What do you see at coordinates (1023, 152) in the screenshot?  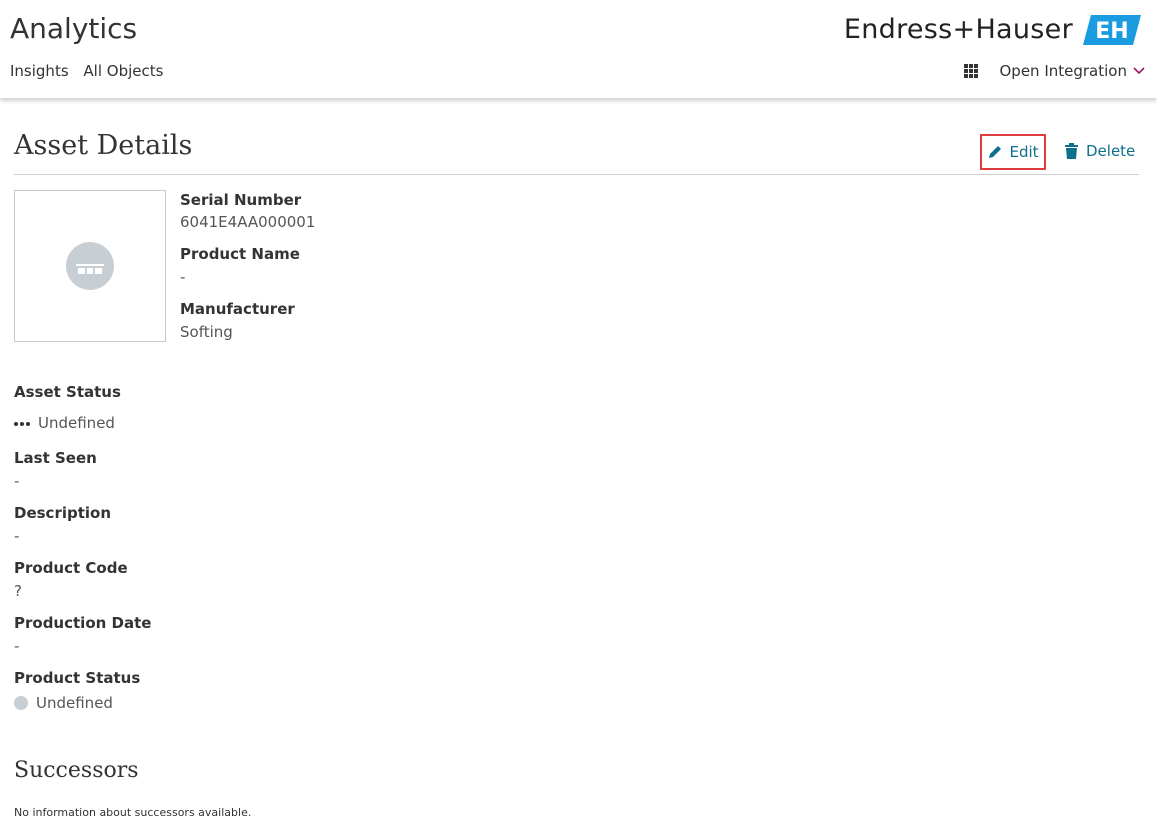 I see `edit-label: Edit` at bounding box center [1023, 152].